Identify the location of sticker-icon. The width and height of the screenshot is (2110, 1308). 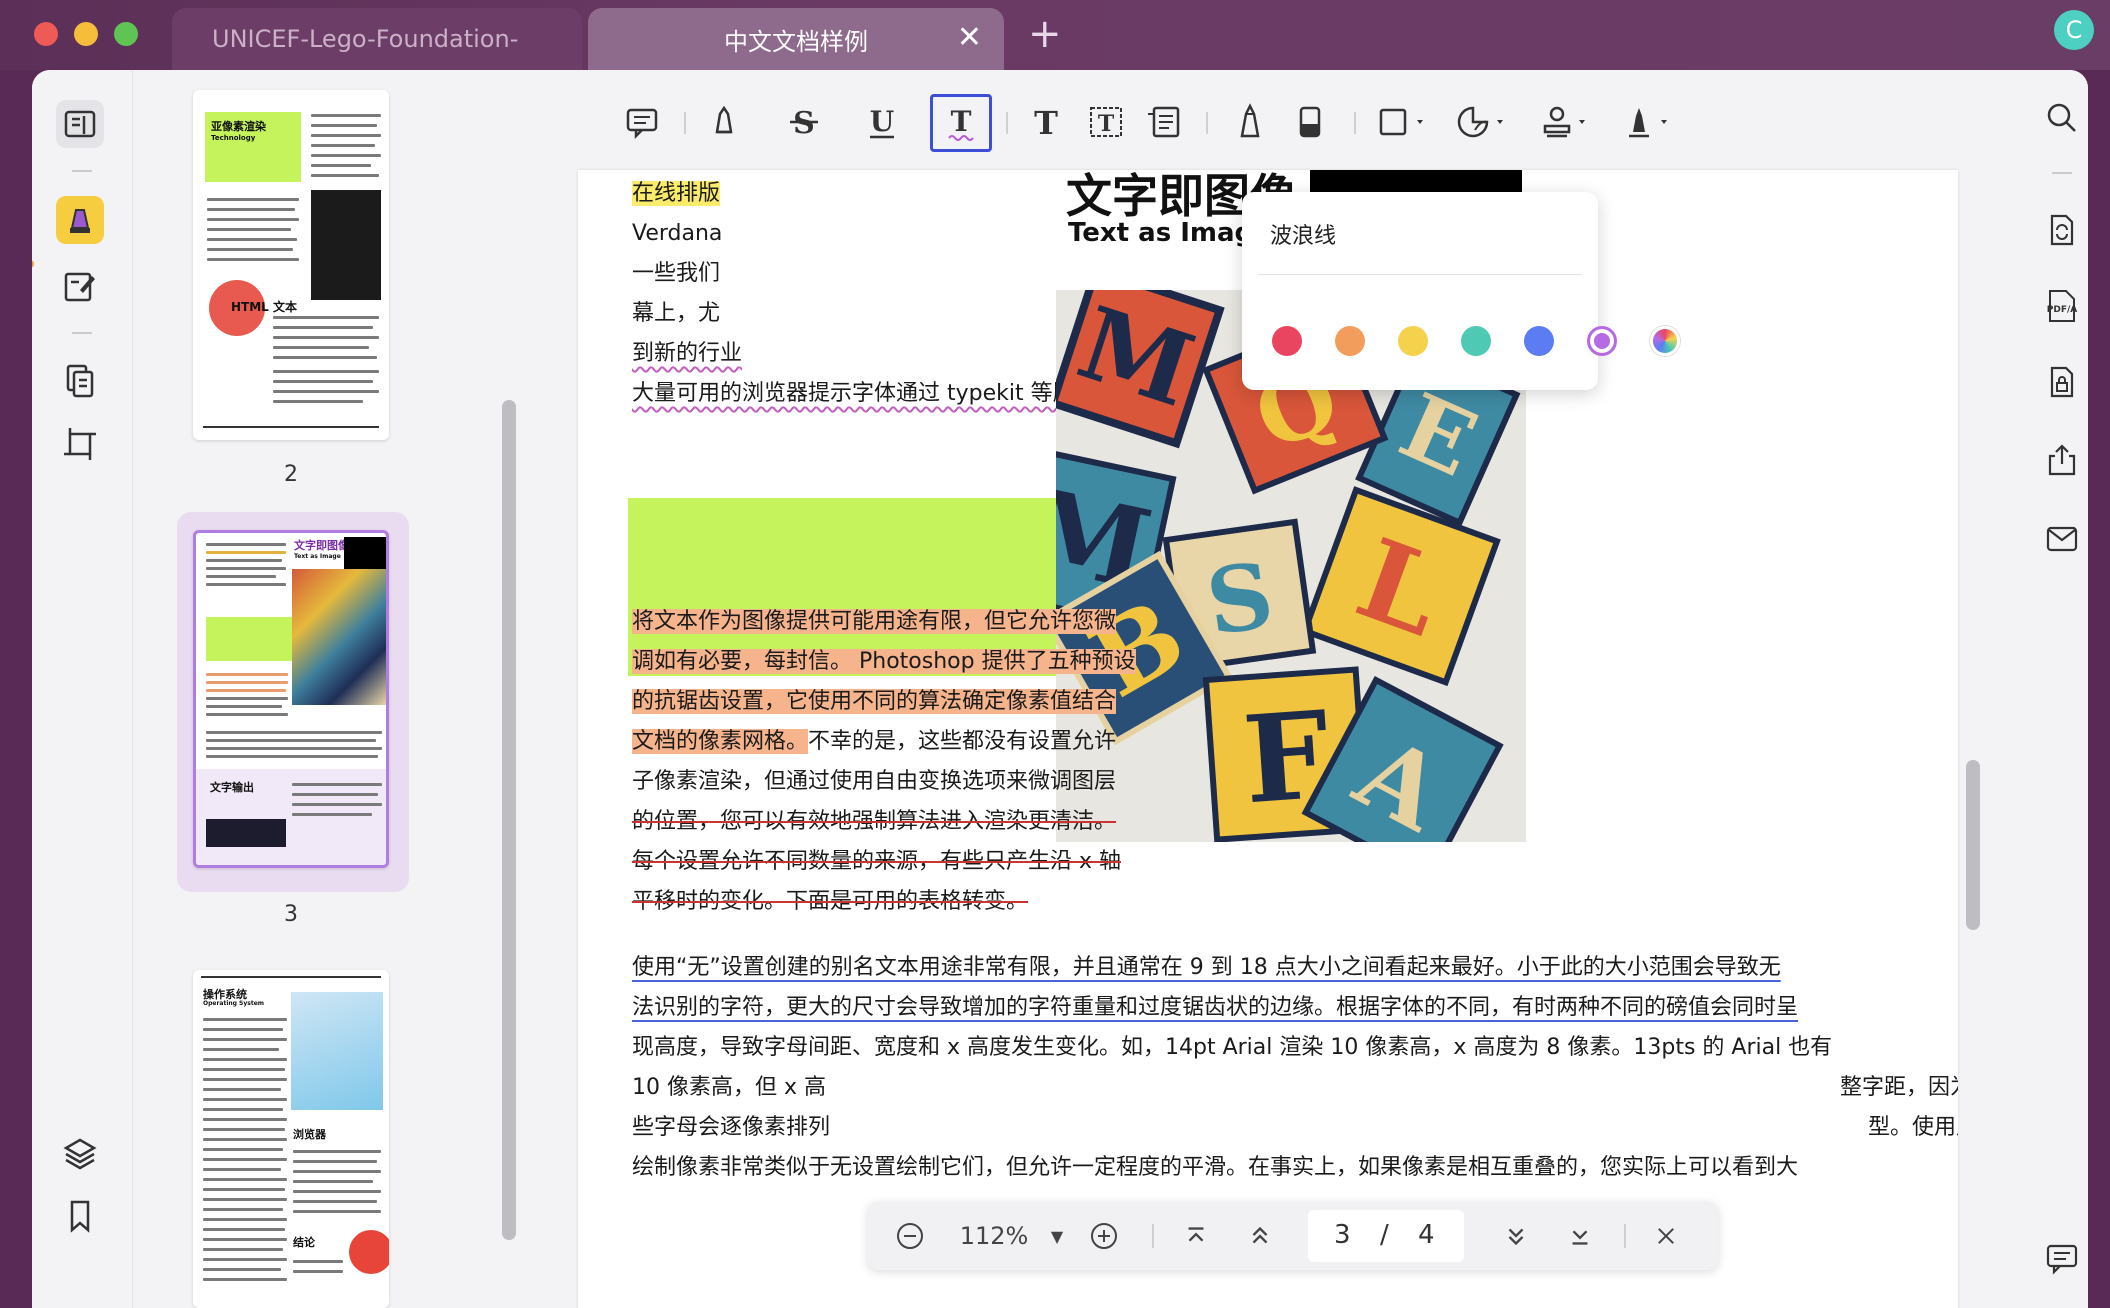
(1480, 122).